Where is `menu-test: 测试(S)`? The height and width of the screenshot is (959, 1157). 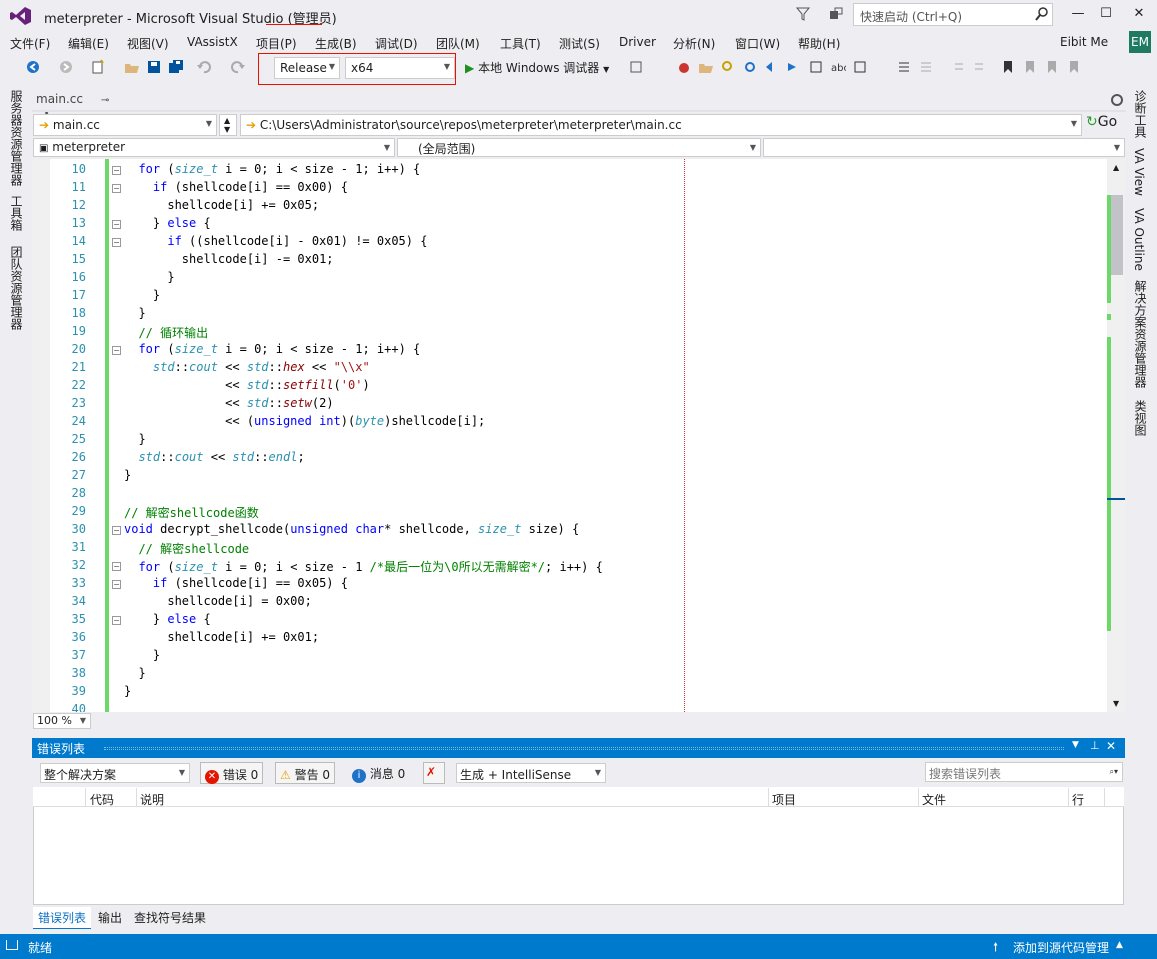
menu-test: 测试(S) is located at coordinates (579, 43).